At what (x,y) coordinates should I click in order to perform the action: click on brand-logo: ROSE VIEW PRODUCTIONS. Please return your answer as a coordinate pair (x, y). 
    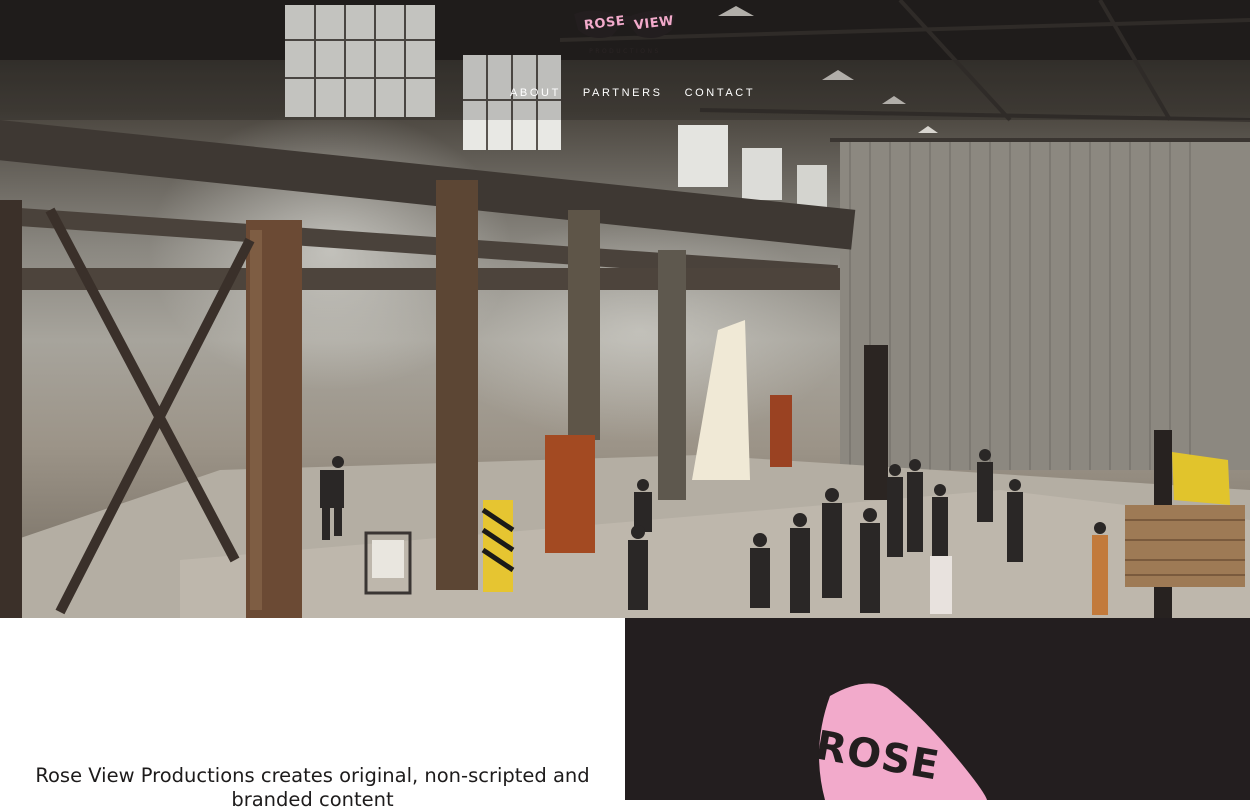
    Looking at the image, I should click on (625, 34).